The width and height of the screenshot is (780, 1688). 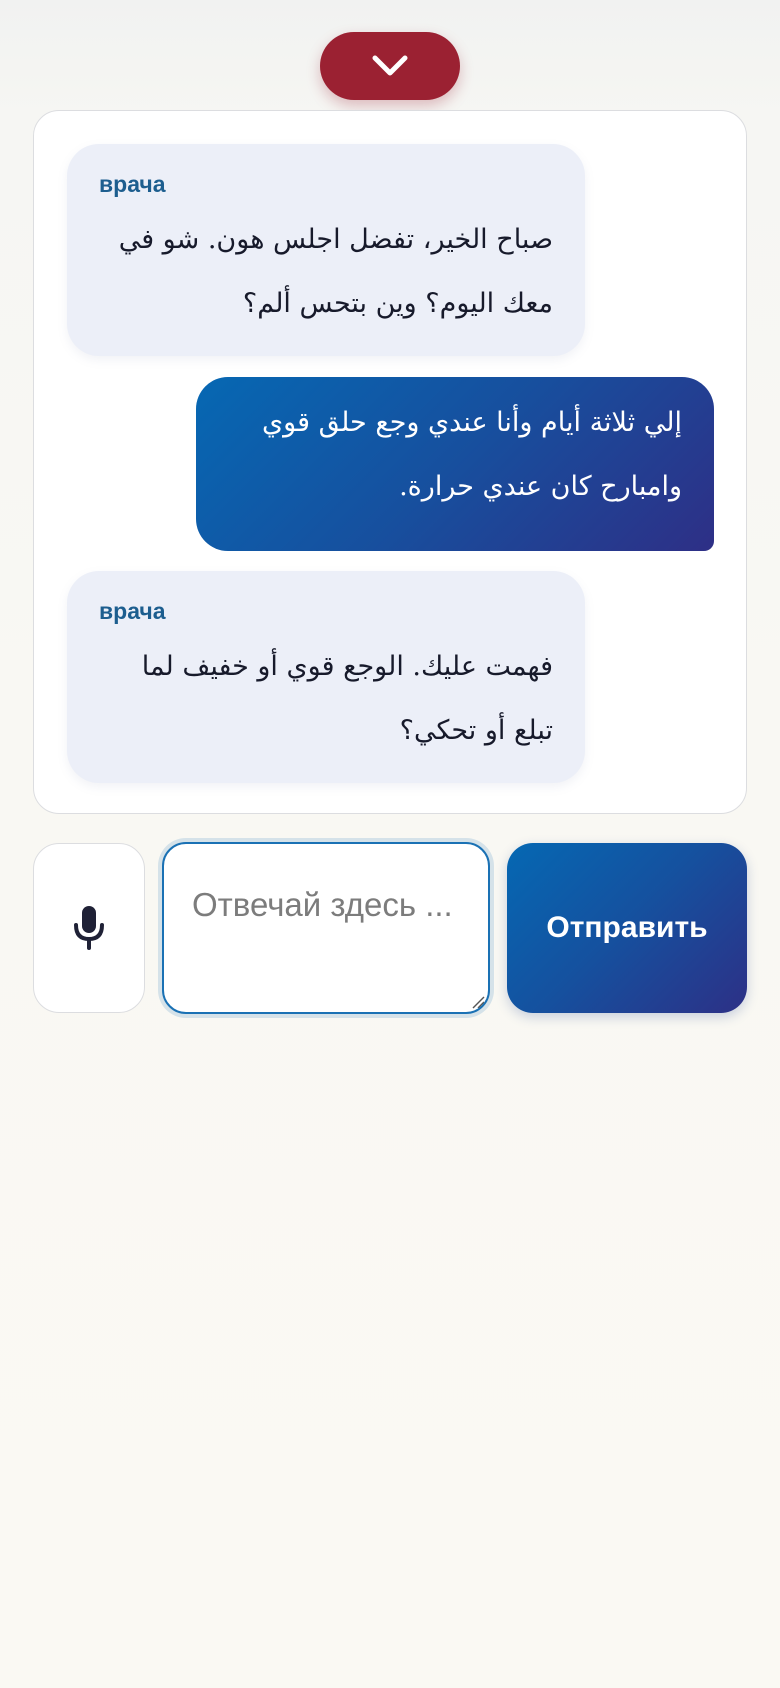 I want to click on reply-input, so click(x=326, y=928).